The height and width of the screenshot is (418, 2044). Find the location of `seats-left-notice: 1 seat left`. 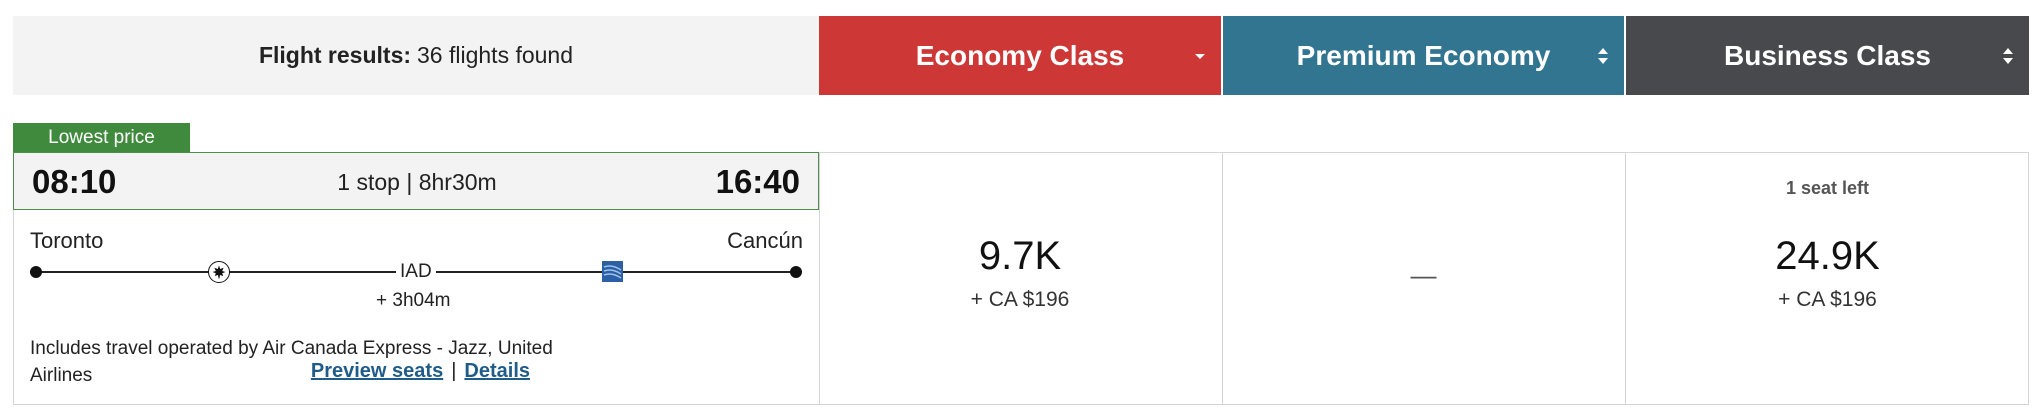

seats-left-notice: 1 seat left is located at coordinates (1827, 188).